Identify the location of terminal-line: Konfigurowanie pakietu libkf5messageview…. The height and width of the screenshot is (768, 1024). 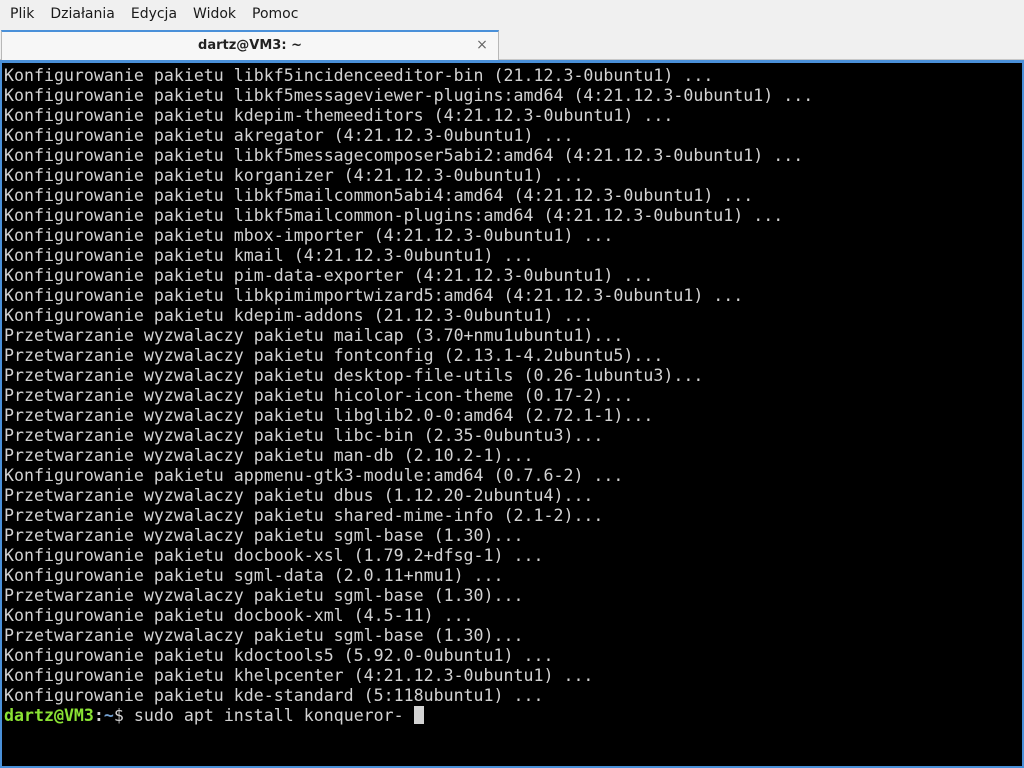
(409, 95).